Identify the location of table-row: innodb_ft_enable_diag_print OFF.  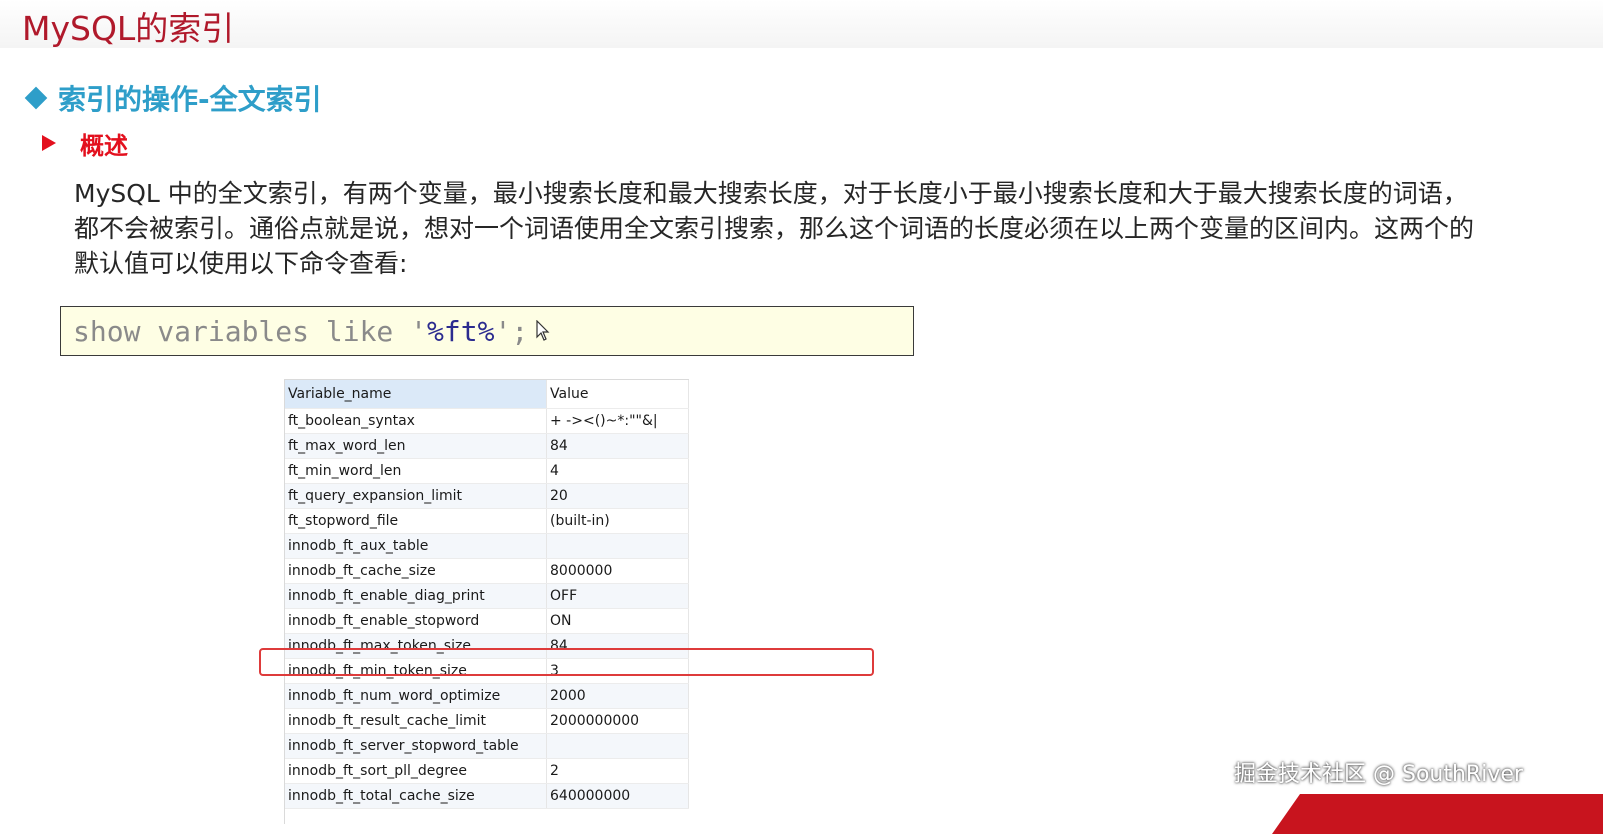
(487, 596).